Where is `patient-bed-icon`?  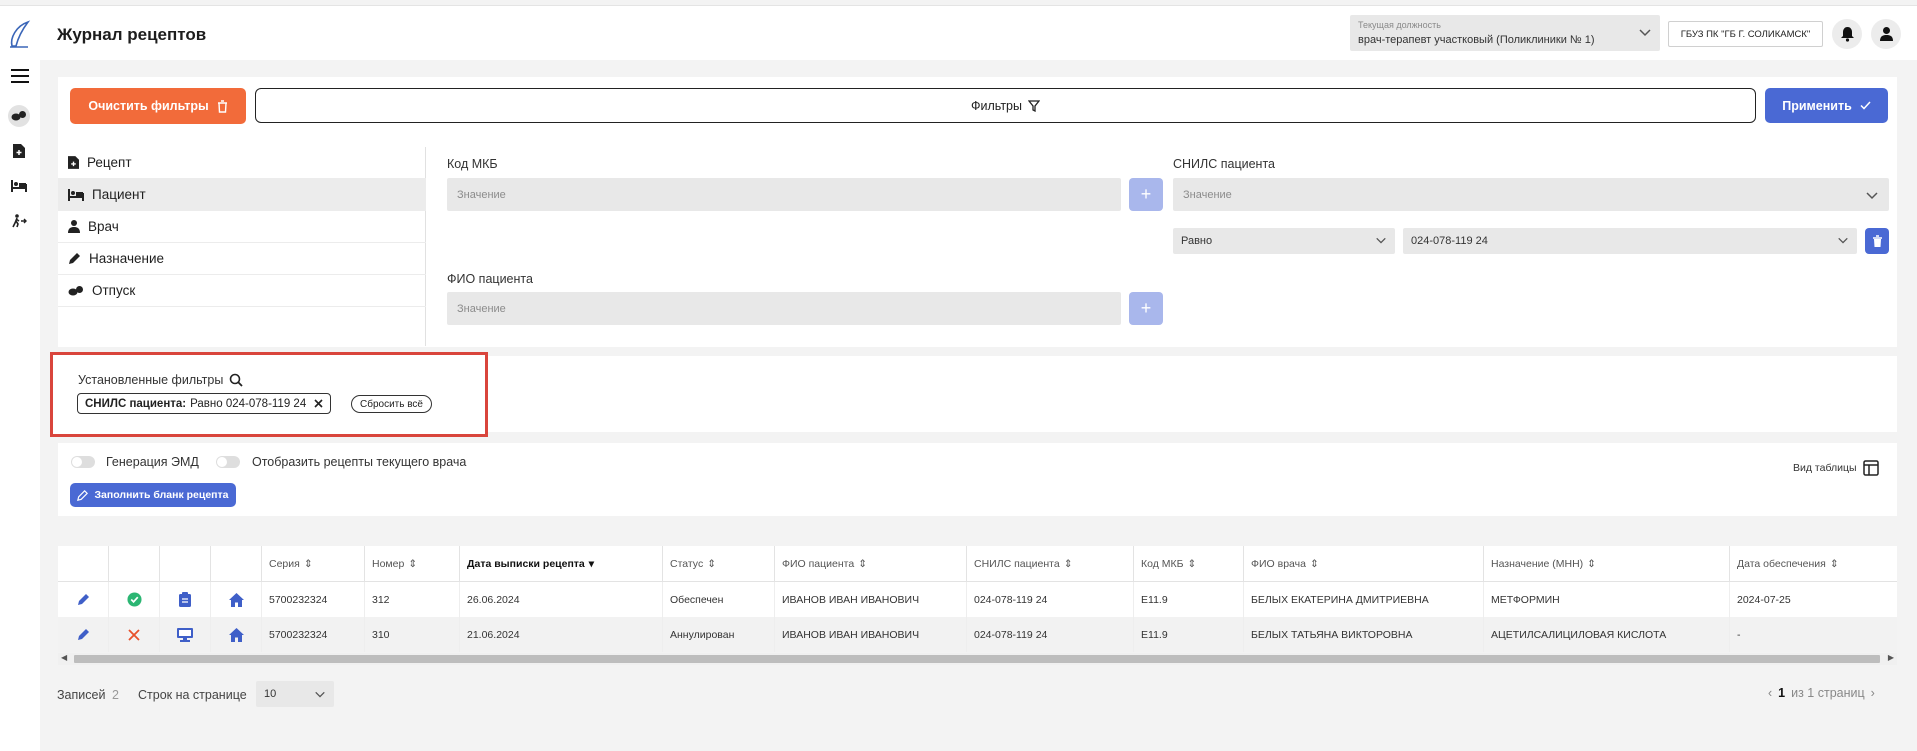 patient-bed-icon is located at coordinates (76, 194).